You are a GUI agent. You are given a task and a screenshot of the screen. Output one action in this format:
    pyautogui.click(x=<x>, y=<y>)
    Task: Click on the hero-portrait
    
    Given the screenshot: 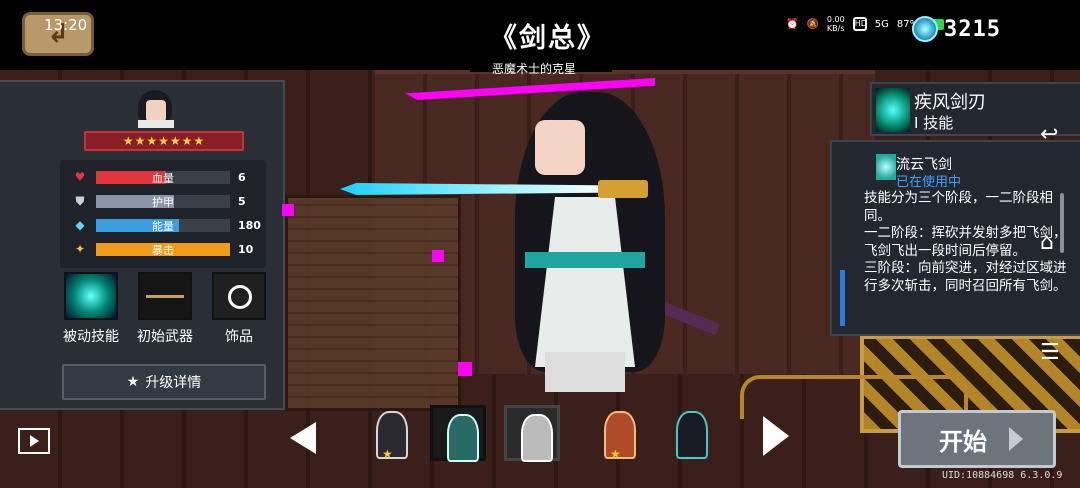 What is the action you would take?
    pyautogui.click(x=156, y=110)
    